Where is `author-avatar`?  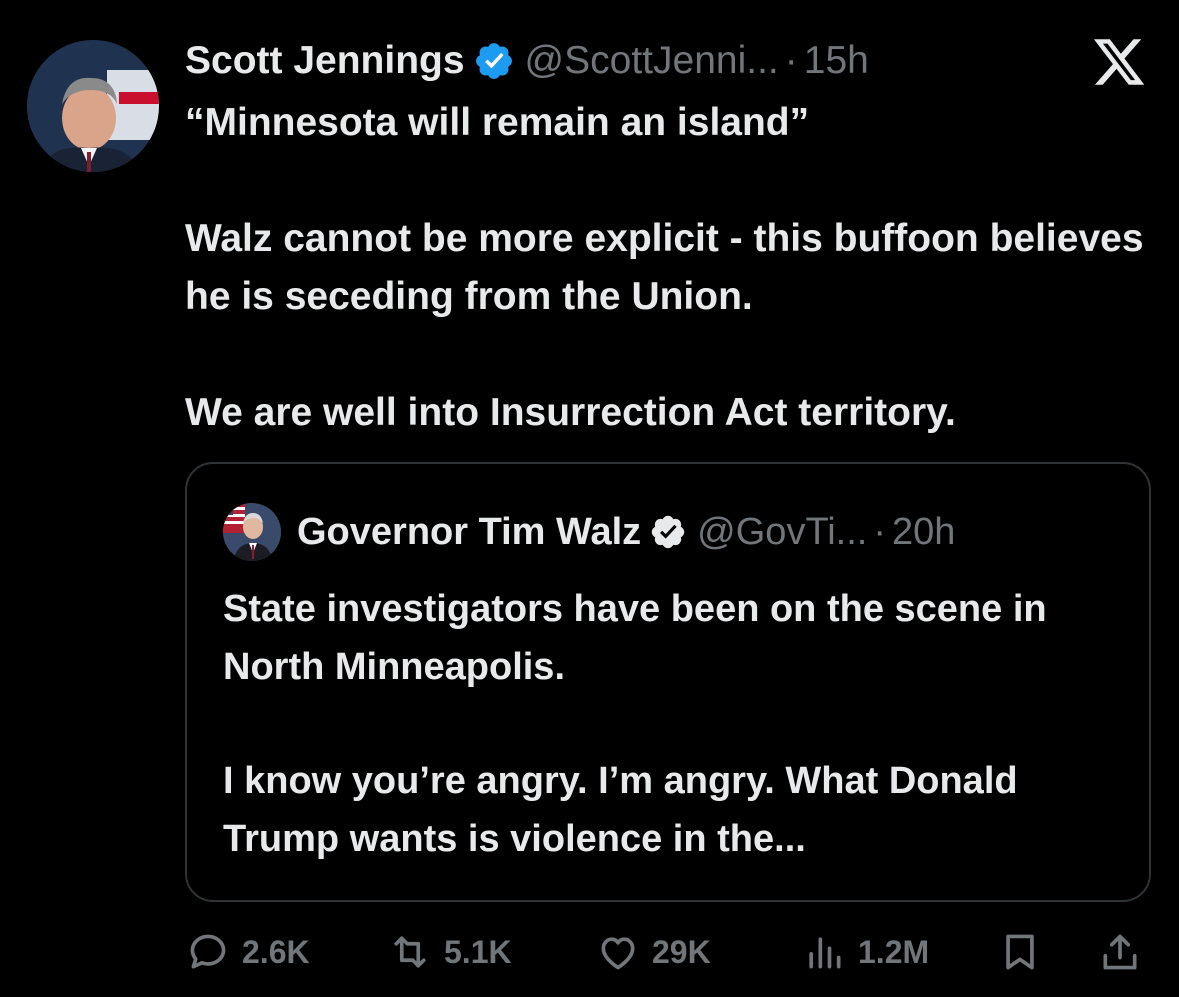 author-avatar is located at coordinates (93, 106).